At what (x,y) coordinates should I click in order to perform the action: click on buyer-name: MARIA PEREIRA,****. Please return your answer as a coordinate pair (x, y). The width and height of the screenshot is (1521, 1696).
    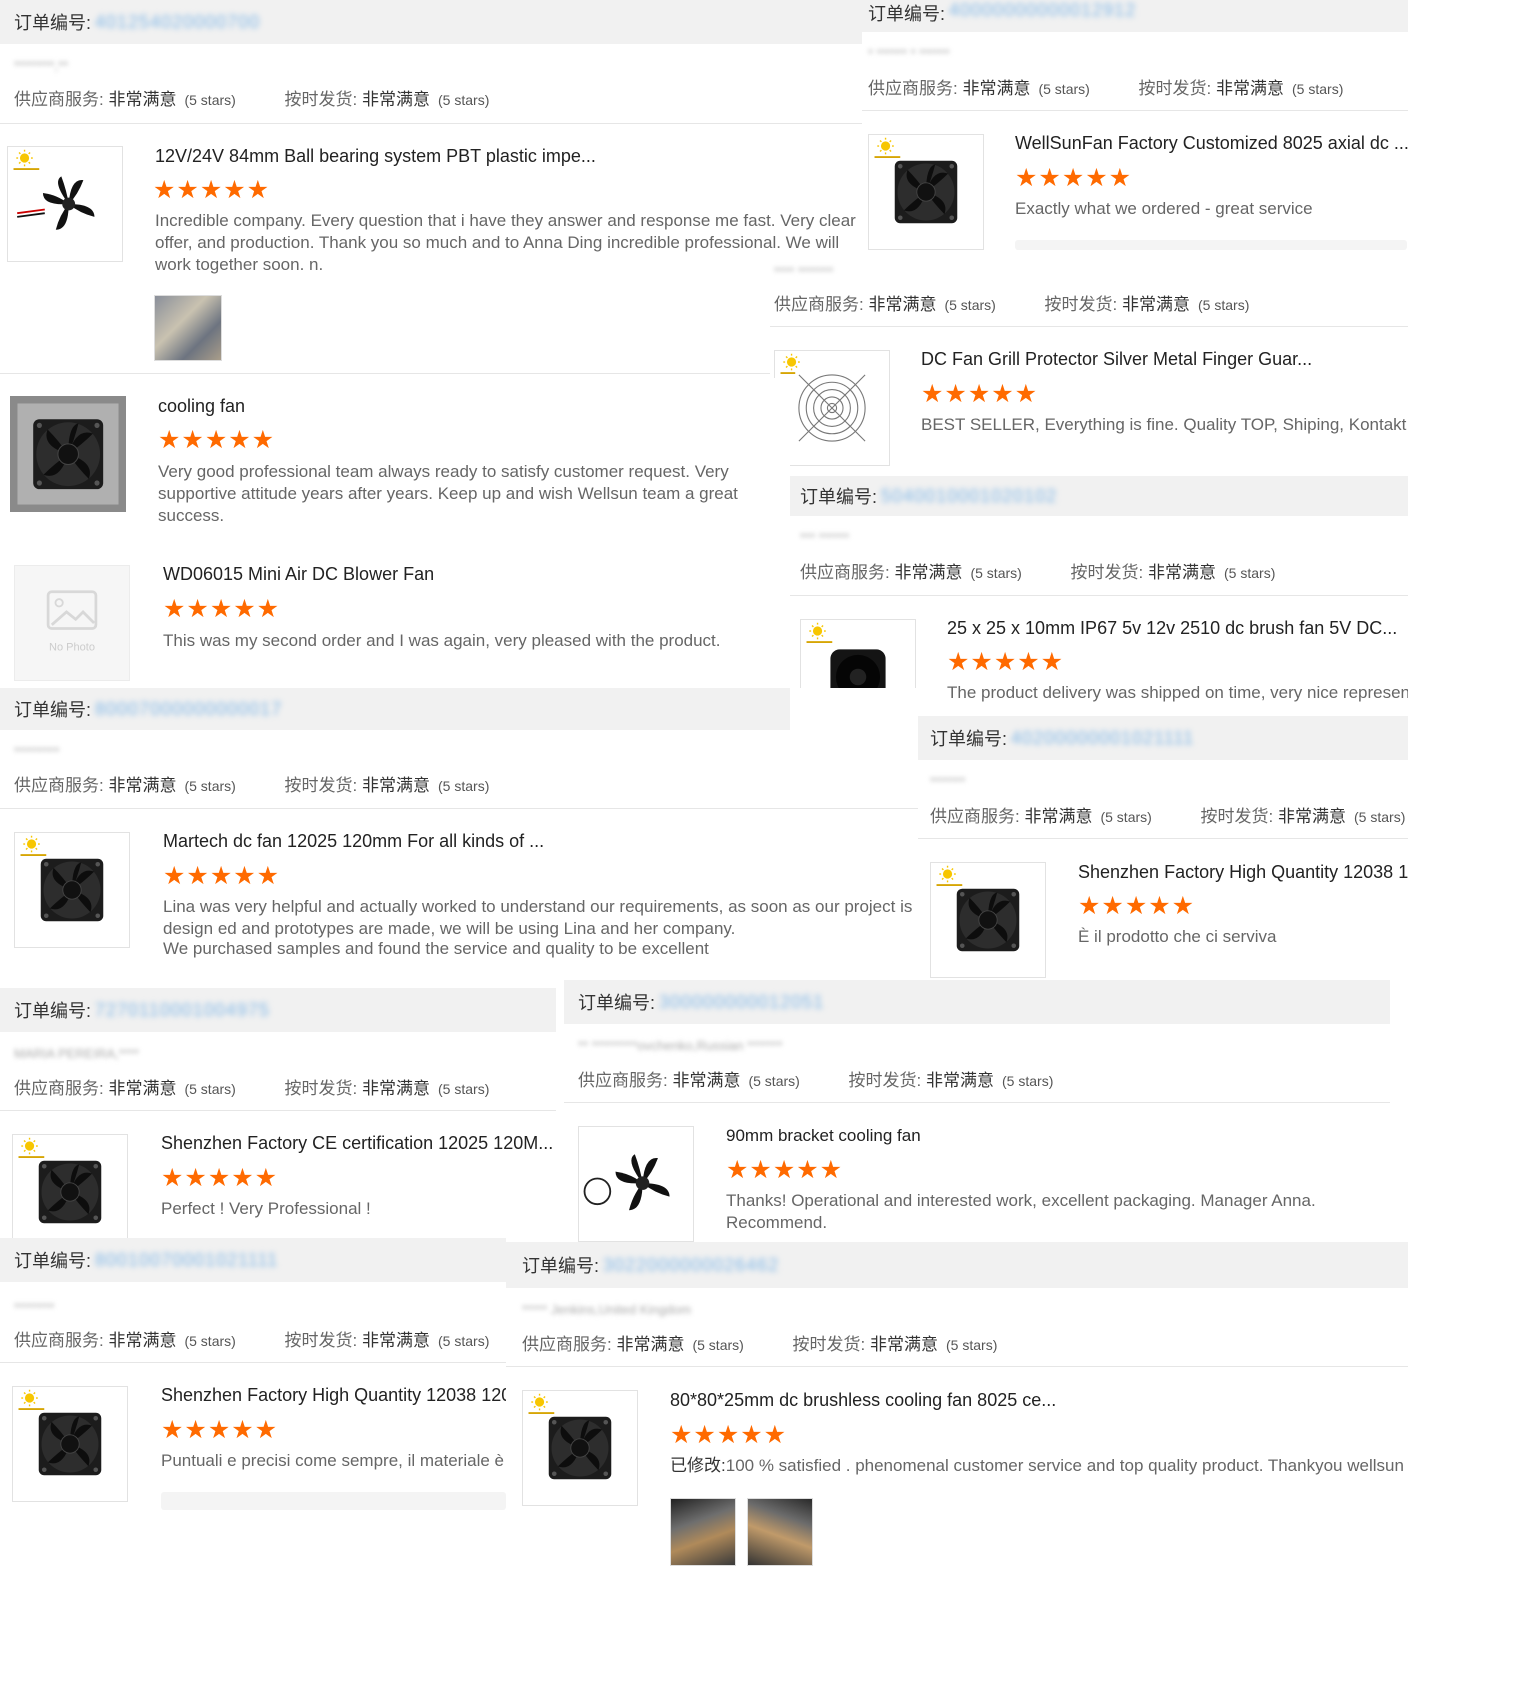
    Looking at the image, I should click on (76, 1053).